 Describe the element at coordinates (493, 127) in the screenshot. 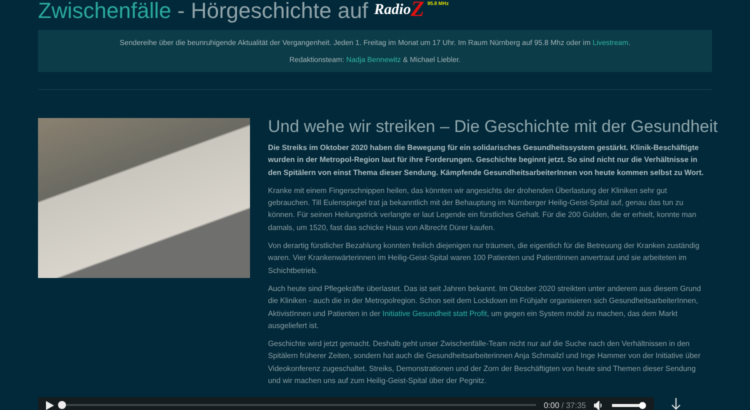

I see `article-heading: Und wehe wir streiken – Die Geschichte mit der Gesundheit` at that location.